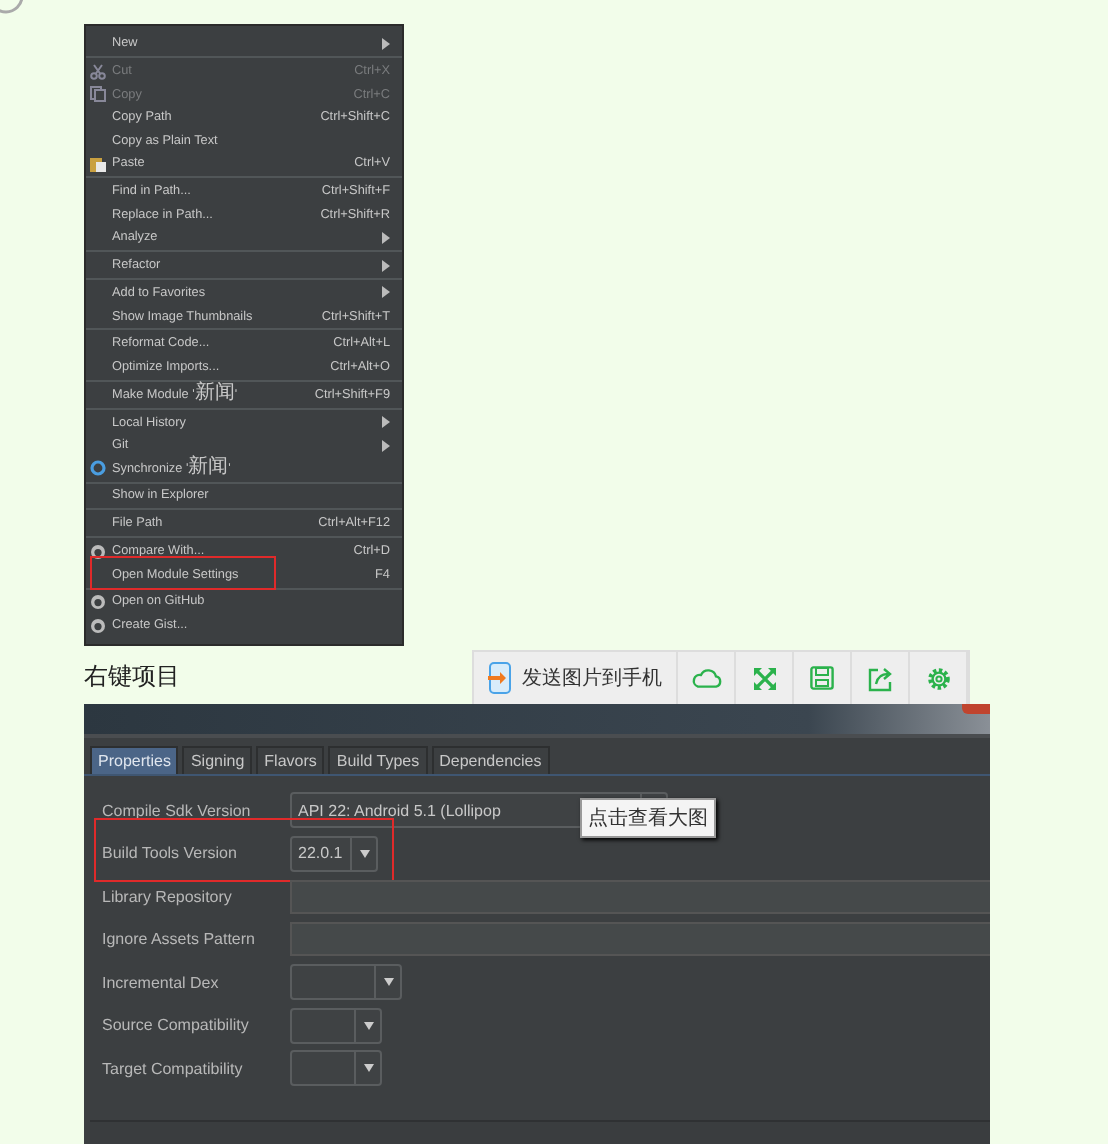  Describe the element at coordinates (764, 678) in the screenshot. I see `expand-icon` at that location.